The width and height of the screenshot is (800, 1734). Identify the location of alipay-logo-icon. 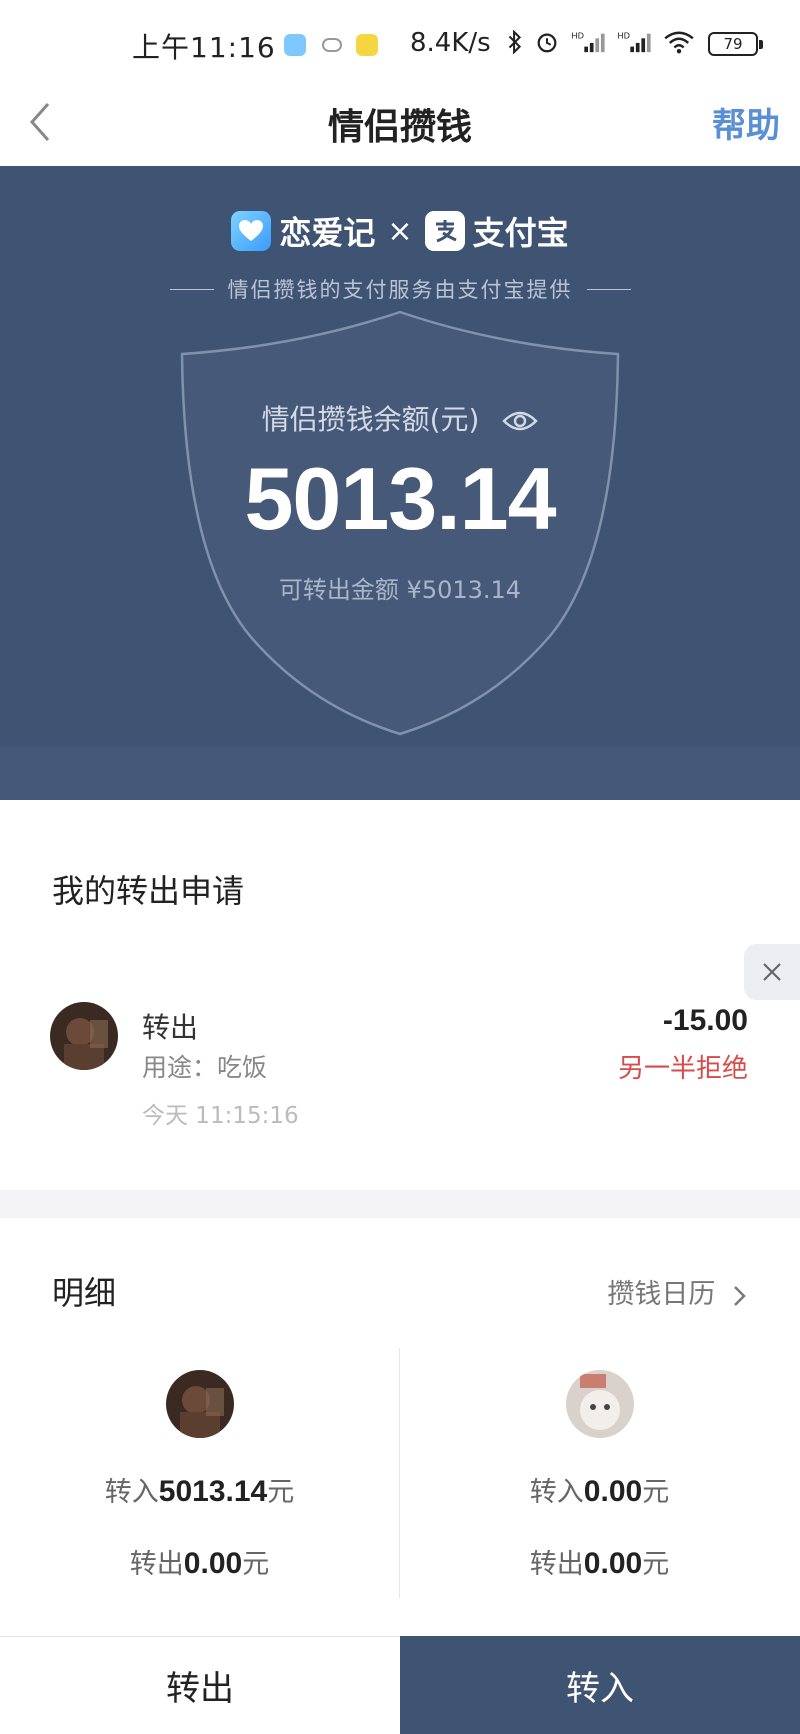
(444, 231).